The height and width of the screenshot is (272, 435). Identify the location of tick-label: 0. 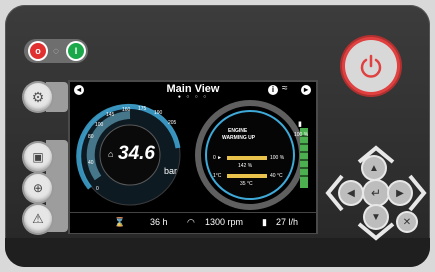
(97, 189).